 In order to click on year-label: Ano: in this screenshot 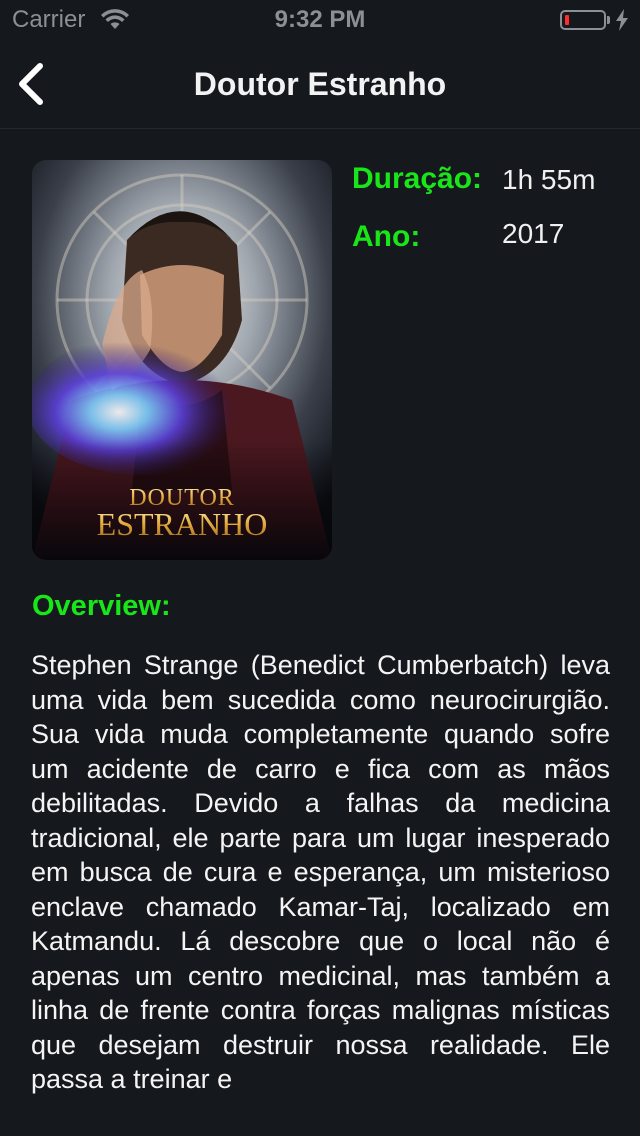, I will do `click(386, 236)`.